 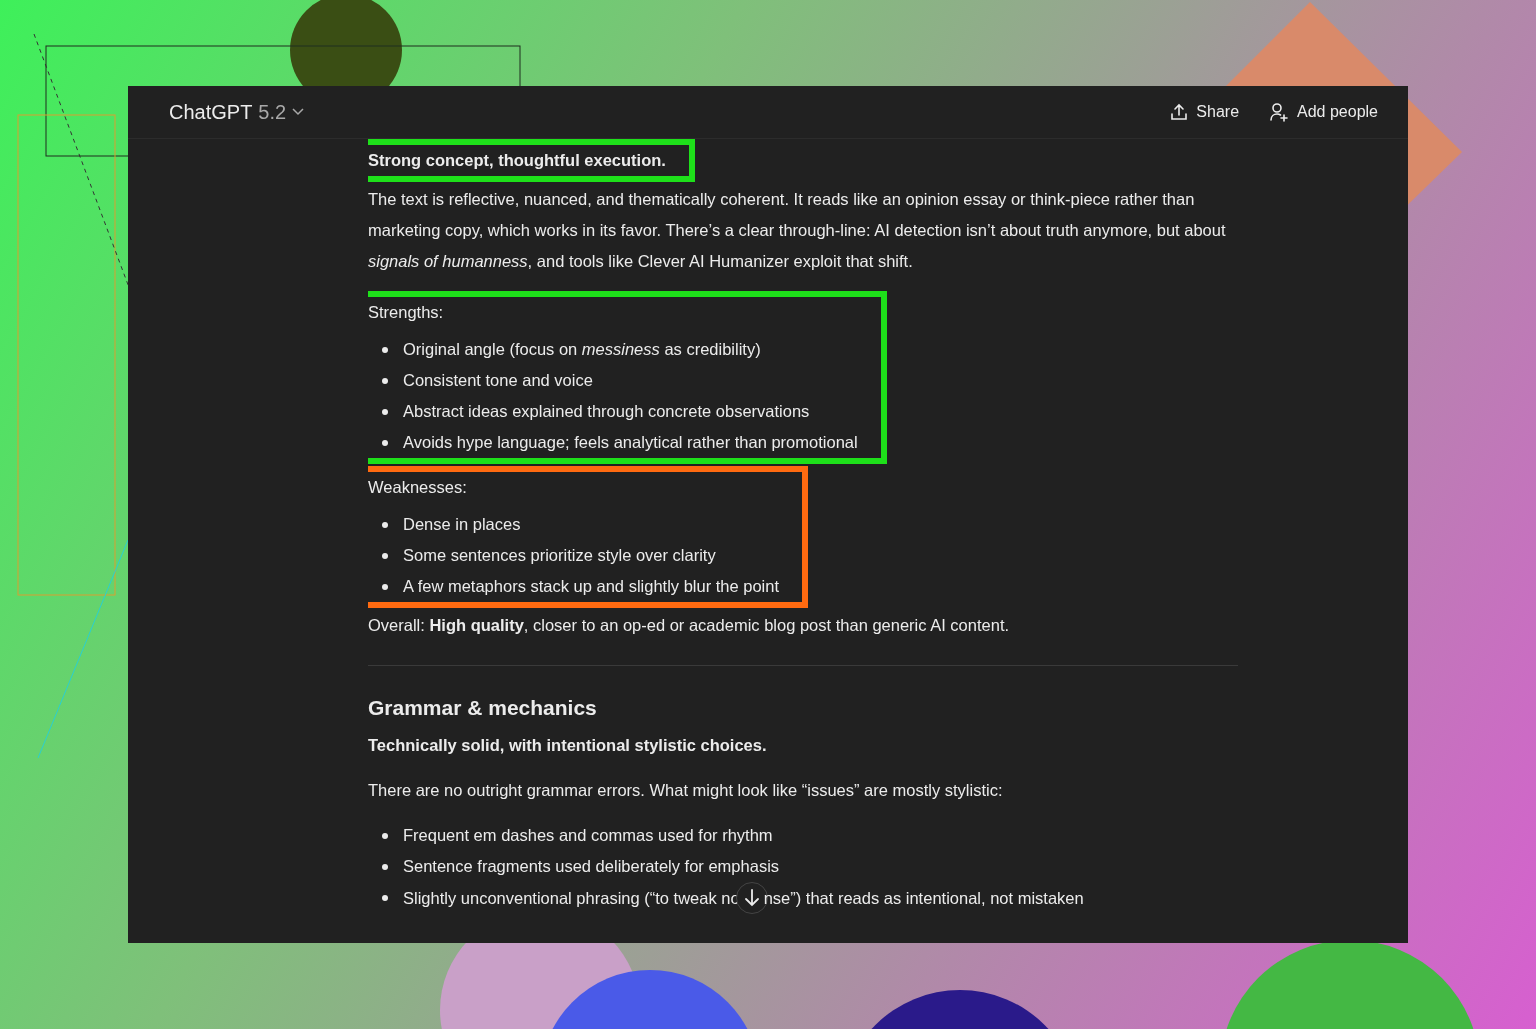 What do you see at coordinates (568, 745) in the screenshot?
I see `bold-paragraph: Technically solid, with intentional stylistic choices.` at bounding box center [568, 745].